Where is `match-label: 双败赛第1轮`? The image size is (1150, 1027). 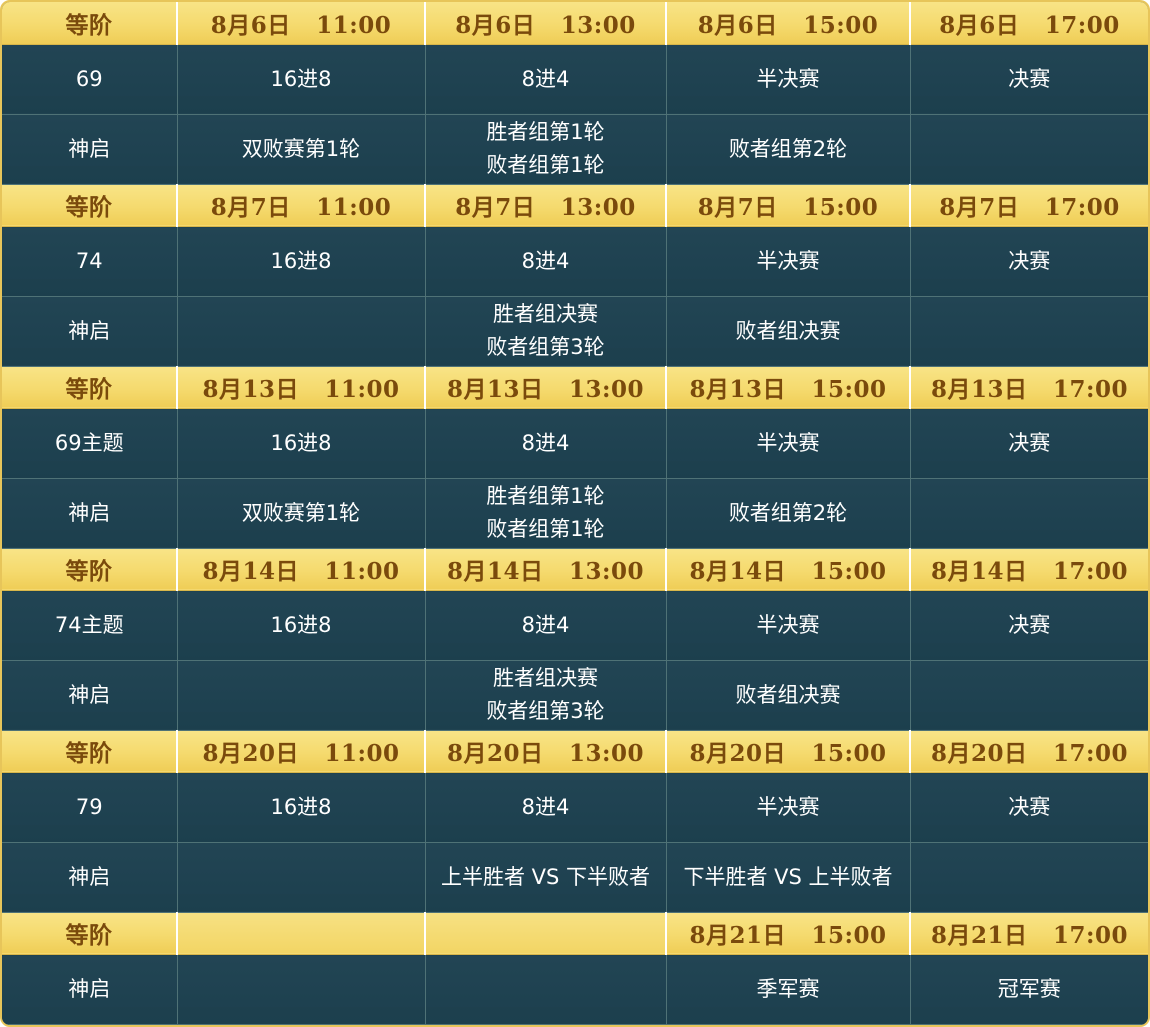
match-label: 双败赛第1轮 is located at coordinates (301, 148).